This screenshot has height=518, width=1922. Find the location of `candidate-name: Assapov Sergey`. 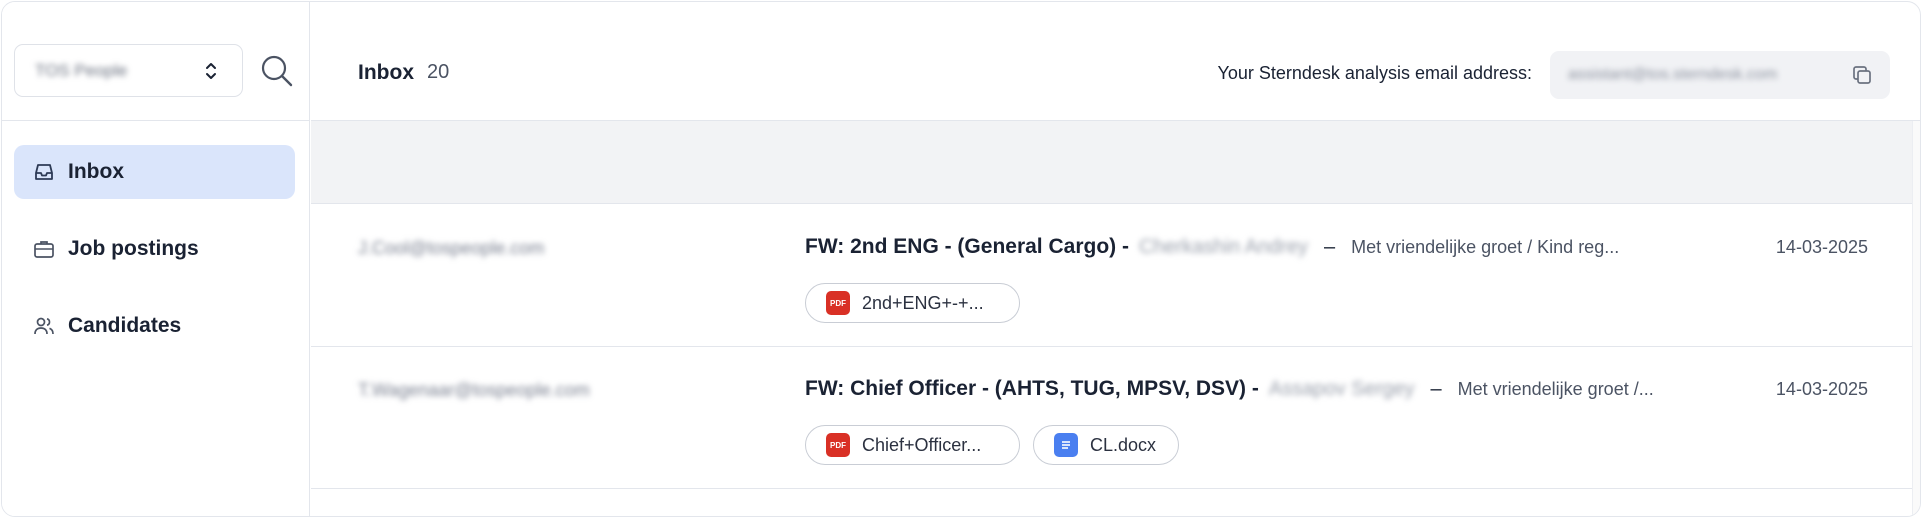

candidate-name: Assapov Sergey is located at coordinates (1341, 389).